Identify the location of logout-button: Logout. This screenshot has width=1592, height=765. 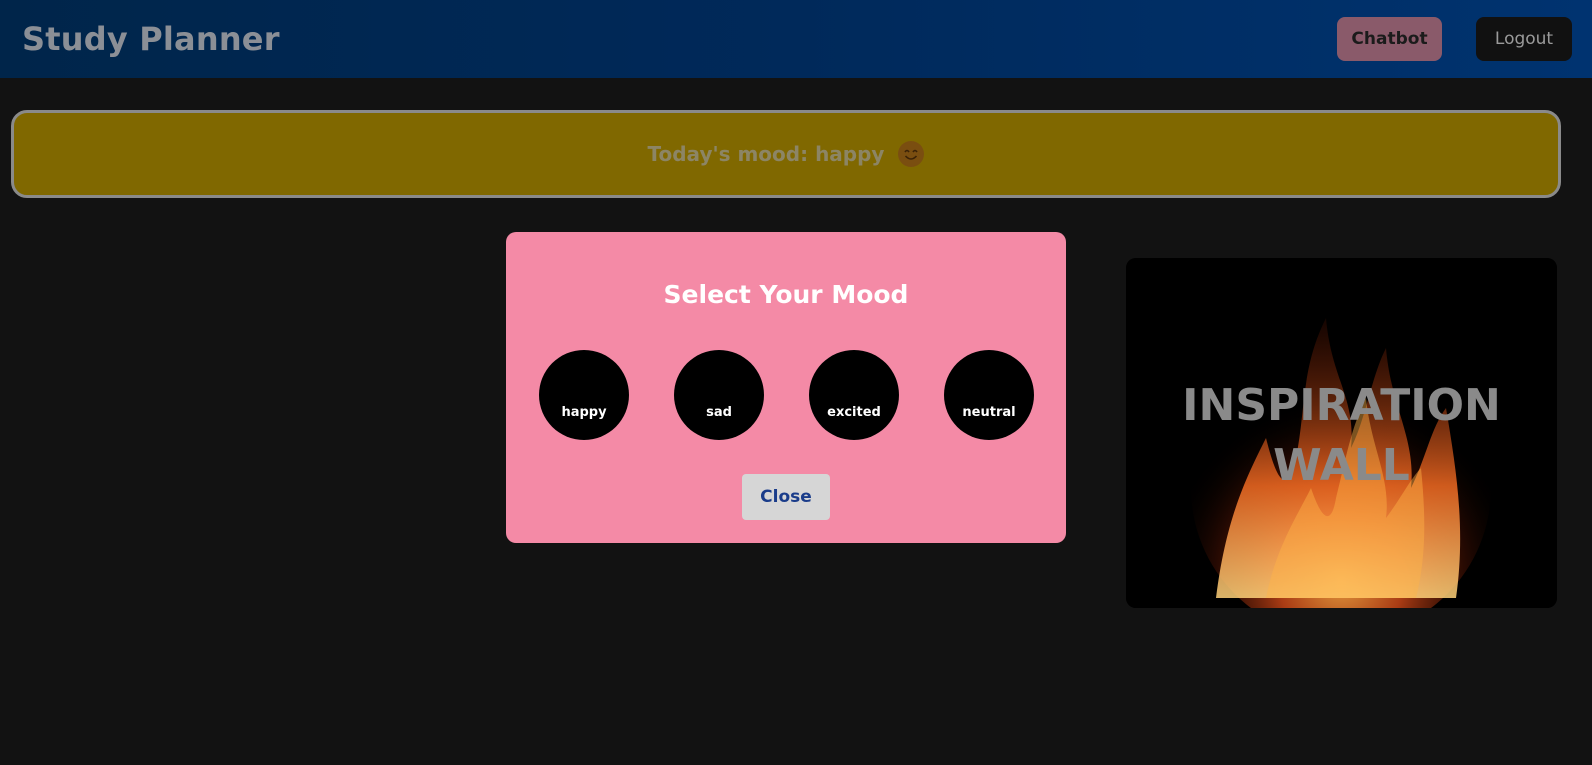
(1524, 39).